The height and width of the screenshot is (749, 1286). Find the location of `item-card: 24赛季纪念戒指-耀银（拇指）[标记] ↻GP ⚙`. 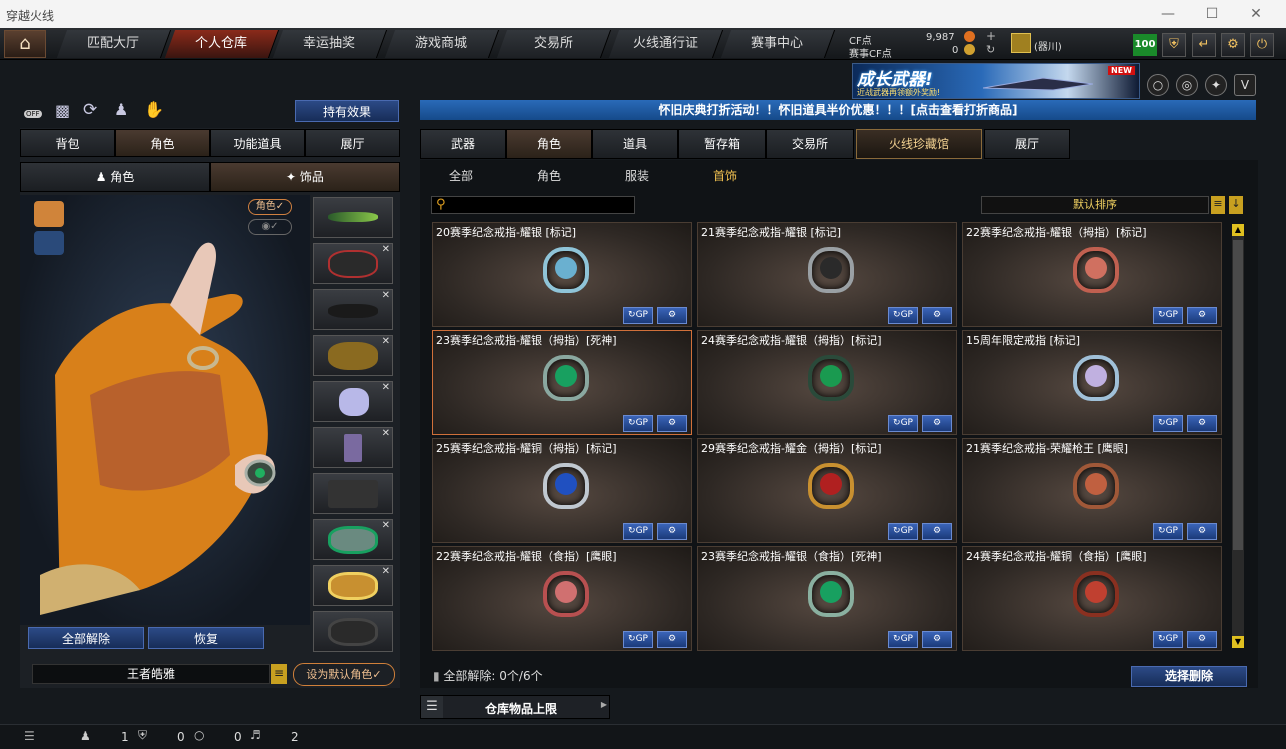

item-card: 24赛季纪念戒指-耀银（拇指）[标记] ↻GP ⚙ is located at coordinates (827, 382).